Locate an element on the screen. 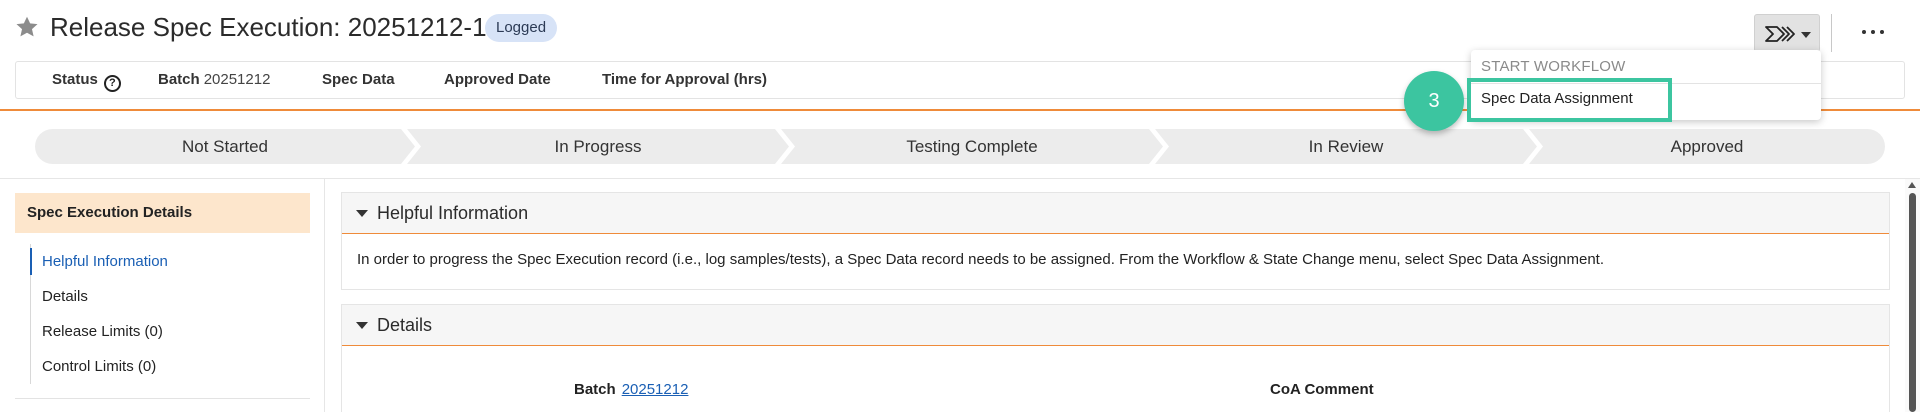  details-batch-field: Batch 20251212 is located at coordinates (631, 389).